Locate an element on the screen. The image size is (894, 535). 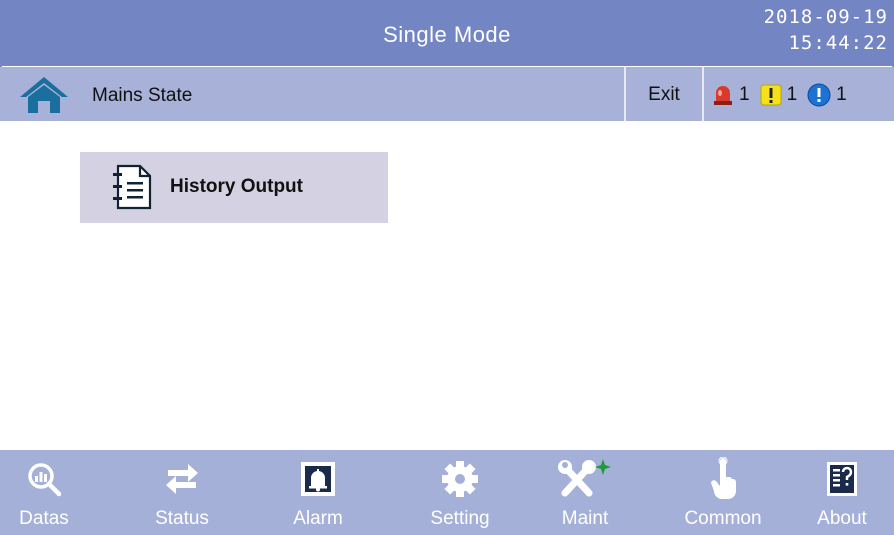
nav-alarm: Alarm is located at coordinates (318, 492).